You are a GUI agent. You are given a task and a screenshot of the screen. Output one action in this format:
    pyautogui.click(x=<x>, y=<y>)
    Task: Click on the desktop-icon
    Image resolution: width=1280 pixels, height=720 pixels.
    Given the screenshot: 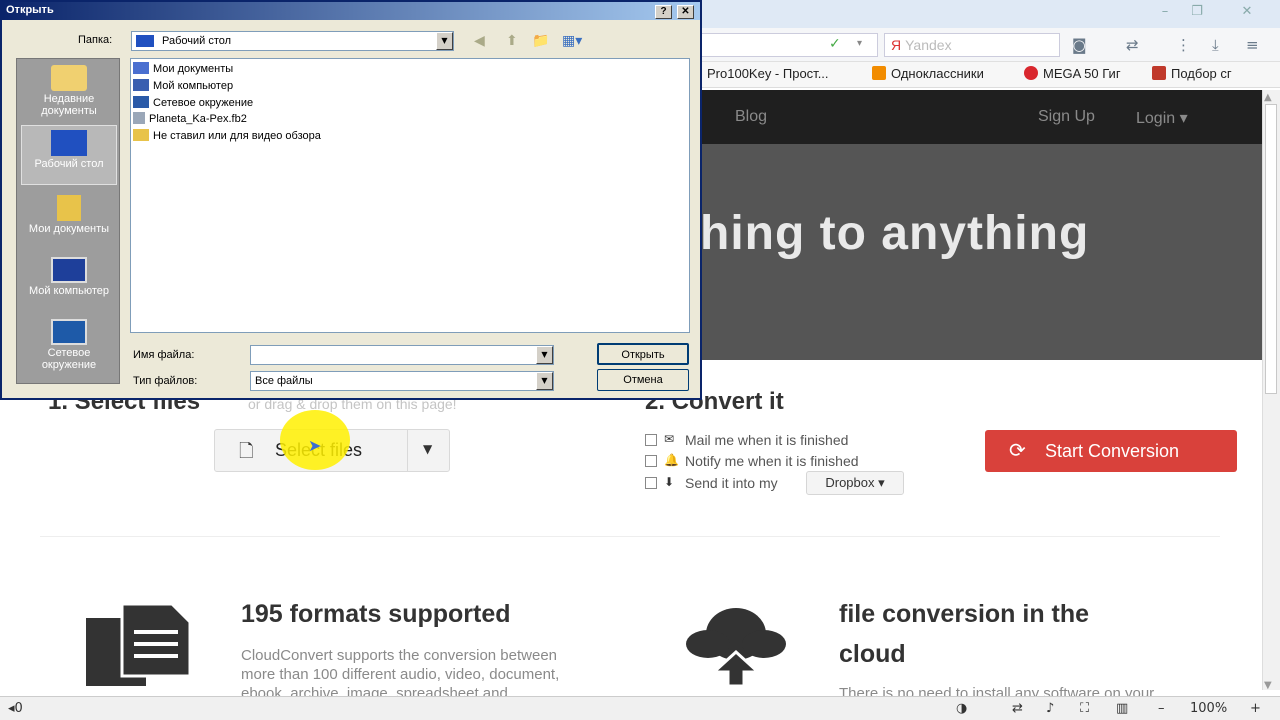 What is the action you would take?
    pyautogui.click(x=145, y=41)
    